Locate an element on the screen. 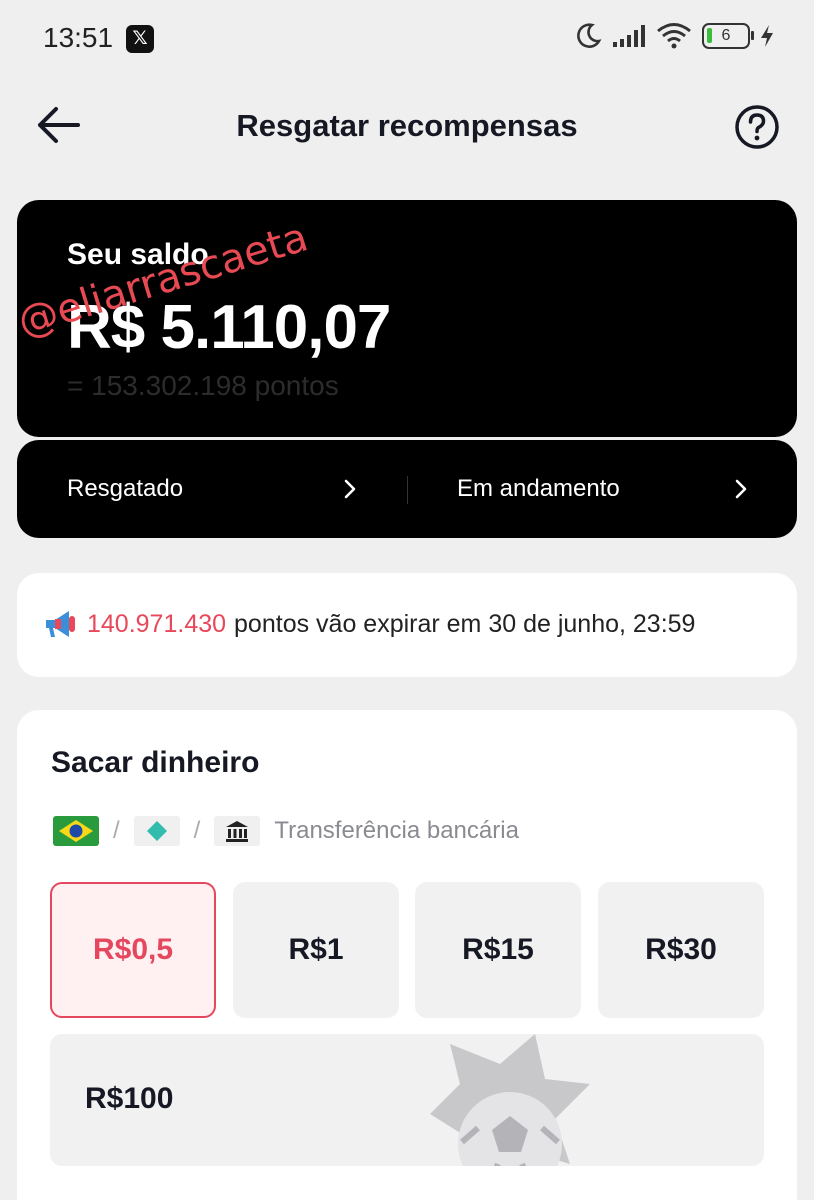 The height and width of the screenshot is (1200, 814). payment-methods: / / Transferência bancária is located at coordinates (286, 831).